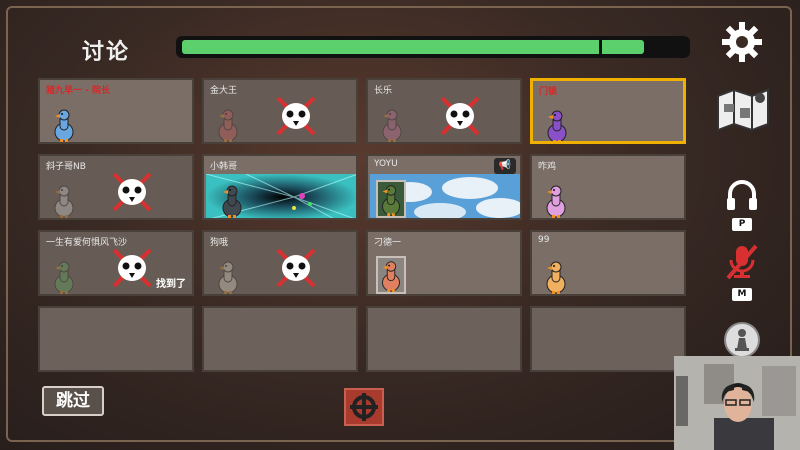  I want to click on player-card: 刁德一, so click(444, 263).